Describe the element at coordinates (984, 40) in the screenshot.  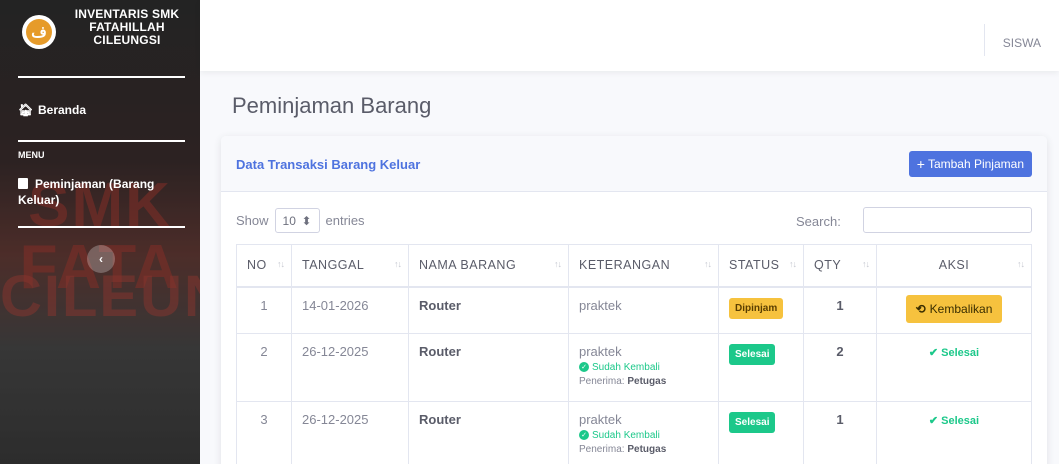
I see `topbar-divider` at that location.